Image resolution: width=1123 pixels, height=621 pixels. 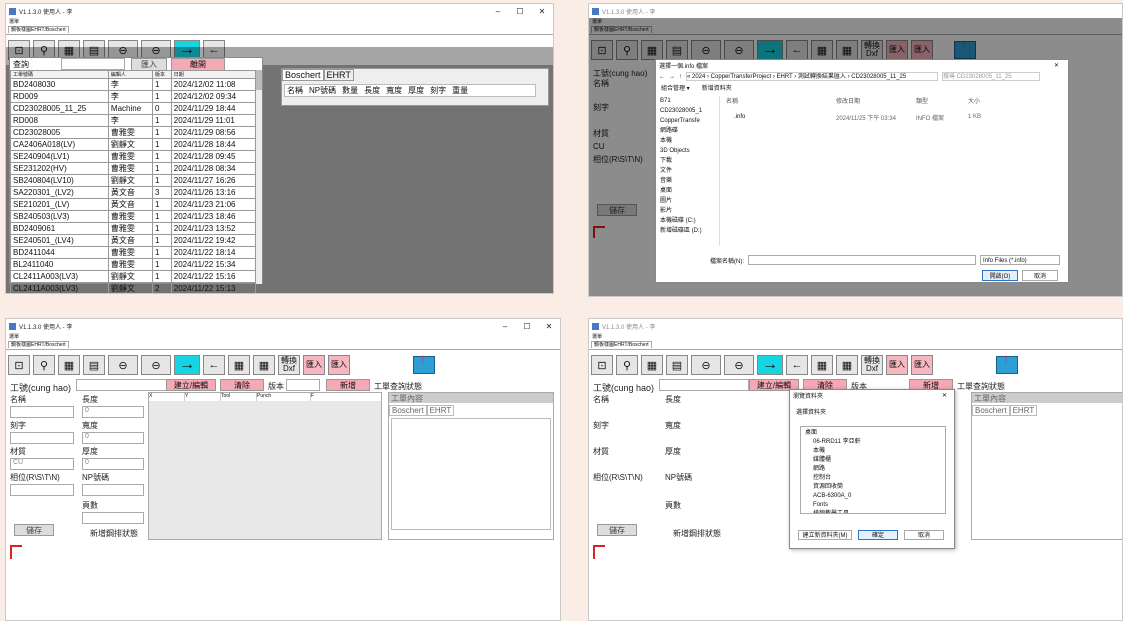 What do you see at coordinates (133, 96) in the screenshot?
I see `table-row: RD009 李 1 2024/12/02 09:34` at bounding box center [133, 96].